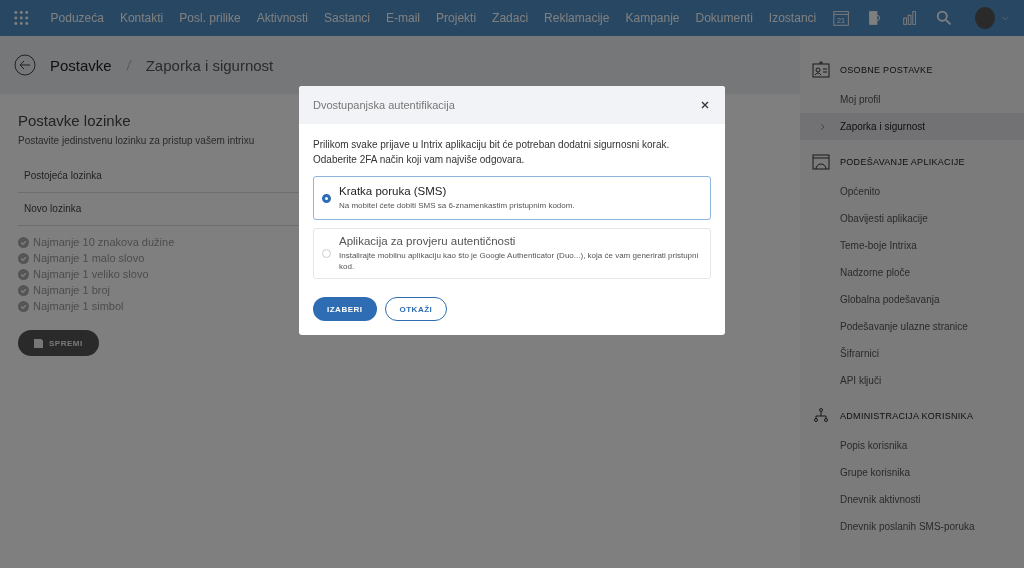 The width and height of the screenshot is (1024, 568). Describe the element at coordinates (282, 18) in the screenshot. I see `nav-link: Aktivnosti` at that location.